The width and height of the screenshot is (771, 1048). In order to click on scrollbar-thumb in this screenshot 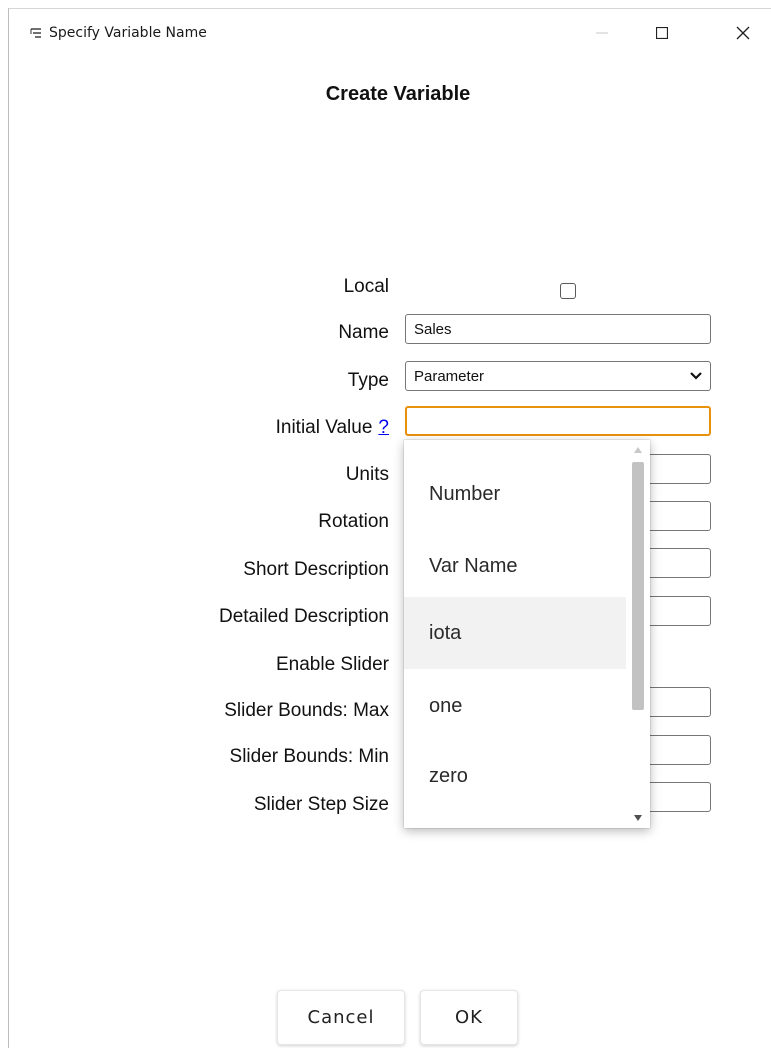, I will do `click(638, 586)`.